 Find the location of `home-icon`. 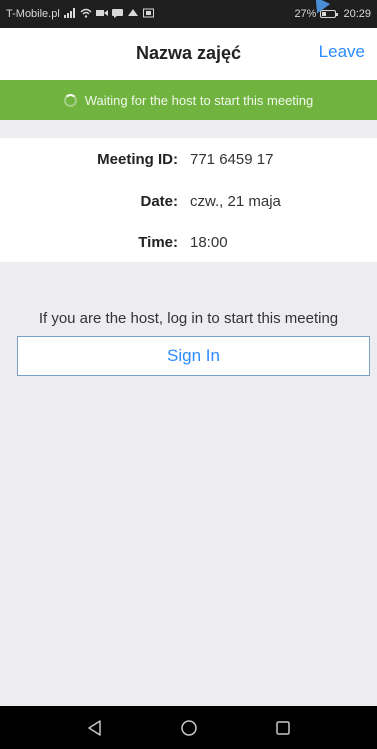

home-icon is located at coordinates (189, 728).